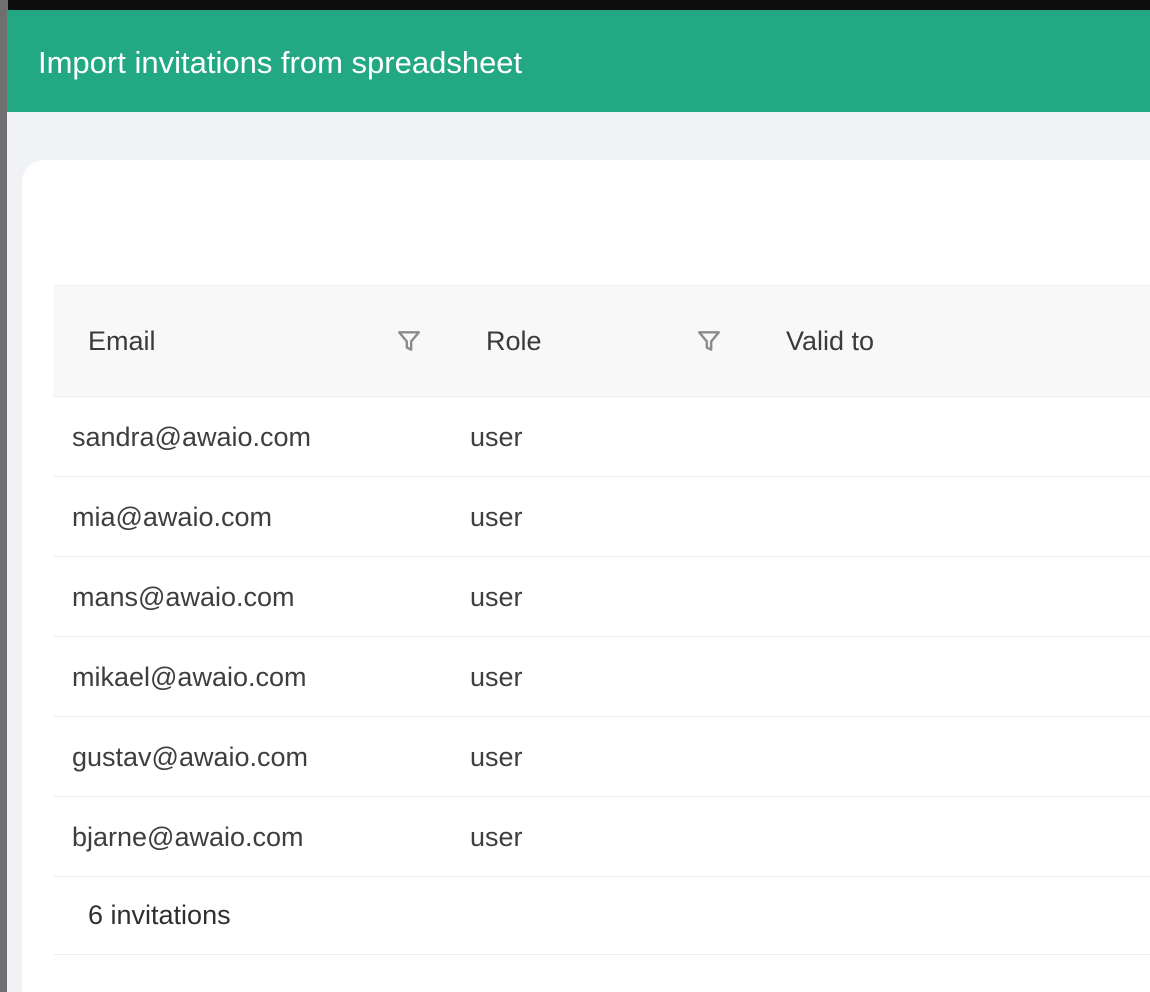 The height and width of the screenshot is (992, 1150). What do you see at coordinates (172, 517) in the screenshot?
I see `email-cell: mia@awaio.com` at bounding box center [172, 517].